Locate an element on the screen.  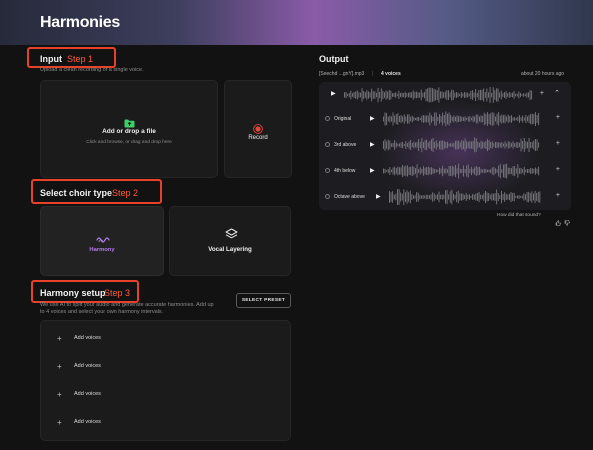
choir-option-harmony: Harmony is located at coordinates (102, 241).